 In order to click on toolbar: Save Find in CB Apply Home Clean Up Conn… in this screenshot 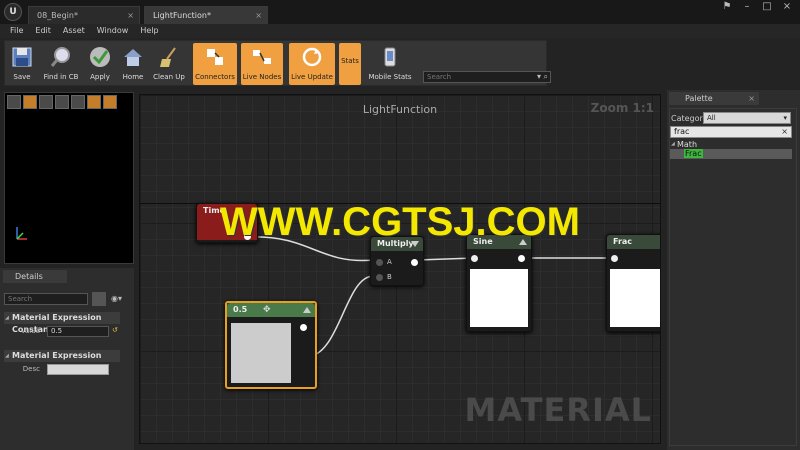, I will do `click(277, 63)`.